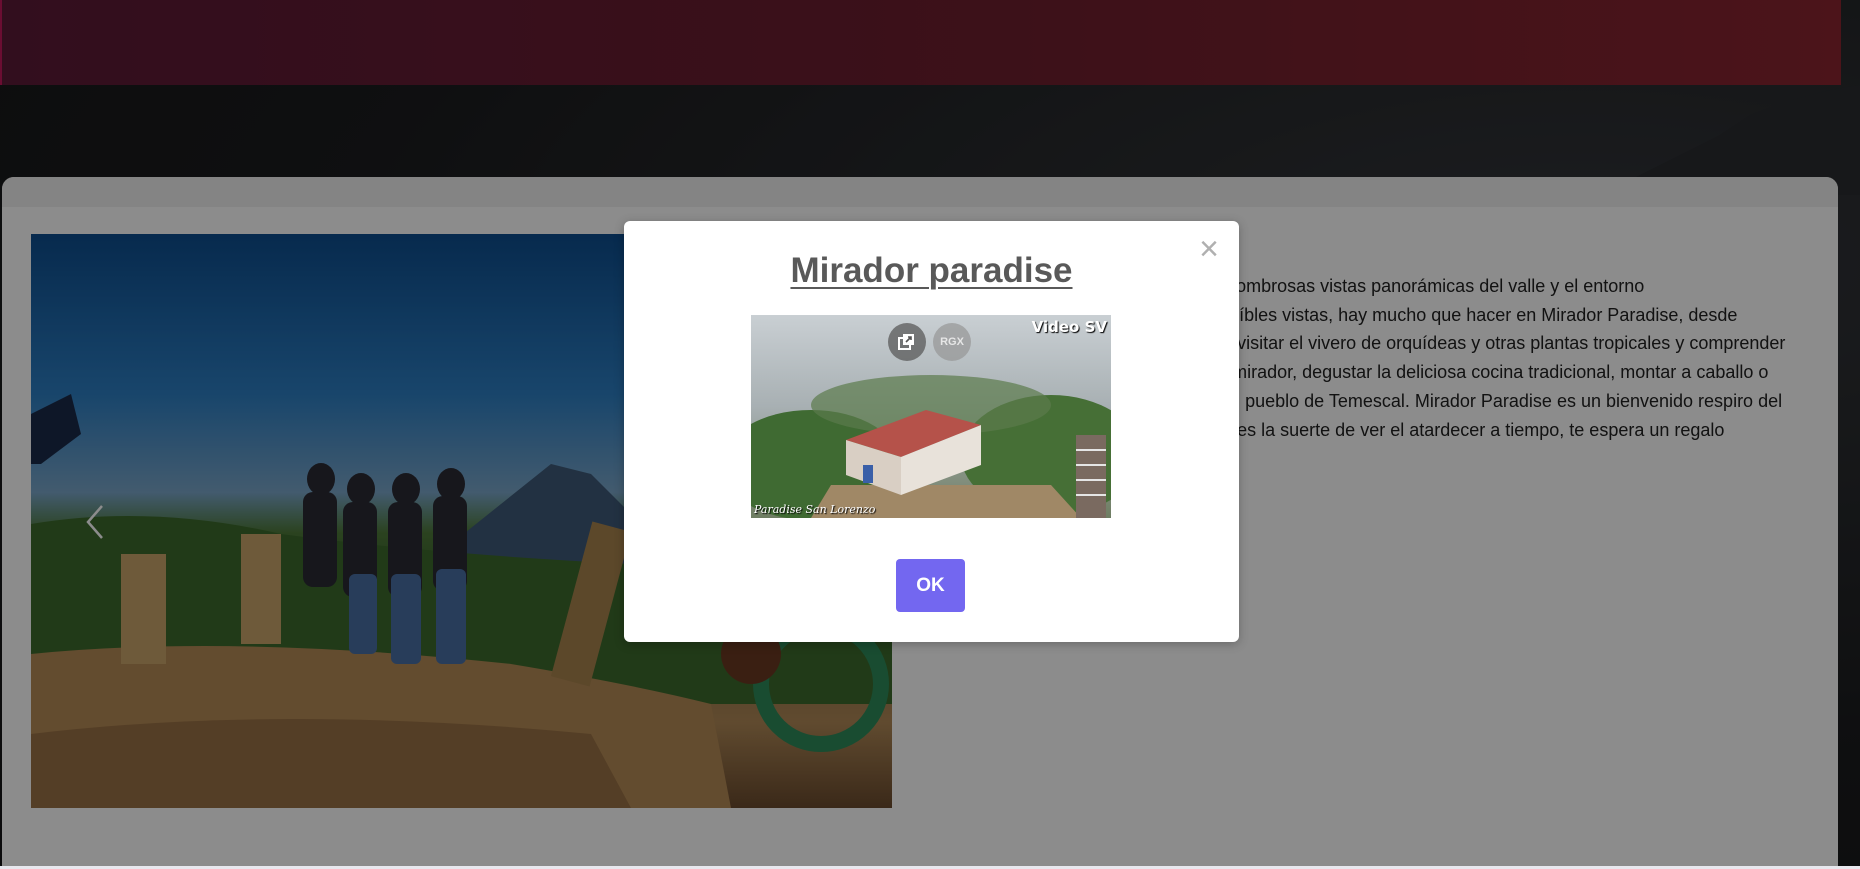  Describe the element at coordinates (930, 585) in the screenshot. I see `ok-button: OK` at that location.